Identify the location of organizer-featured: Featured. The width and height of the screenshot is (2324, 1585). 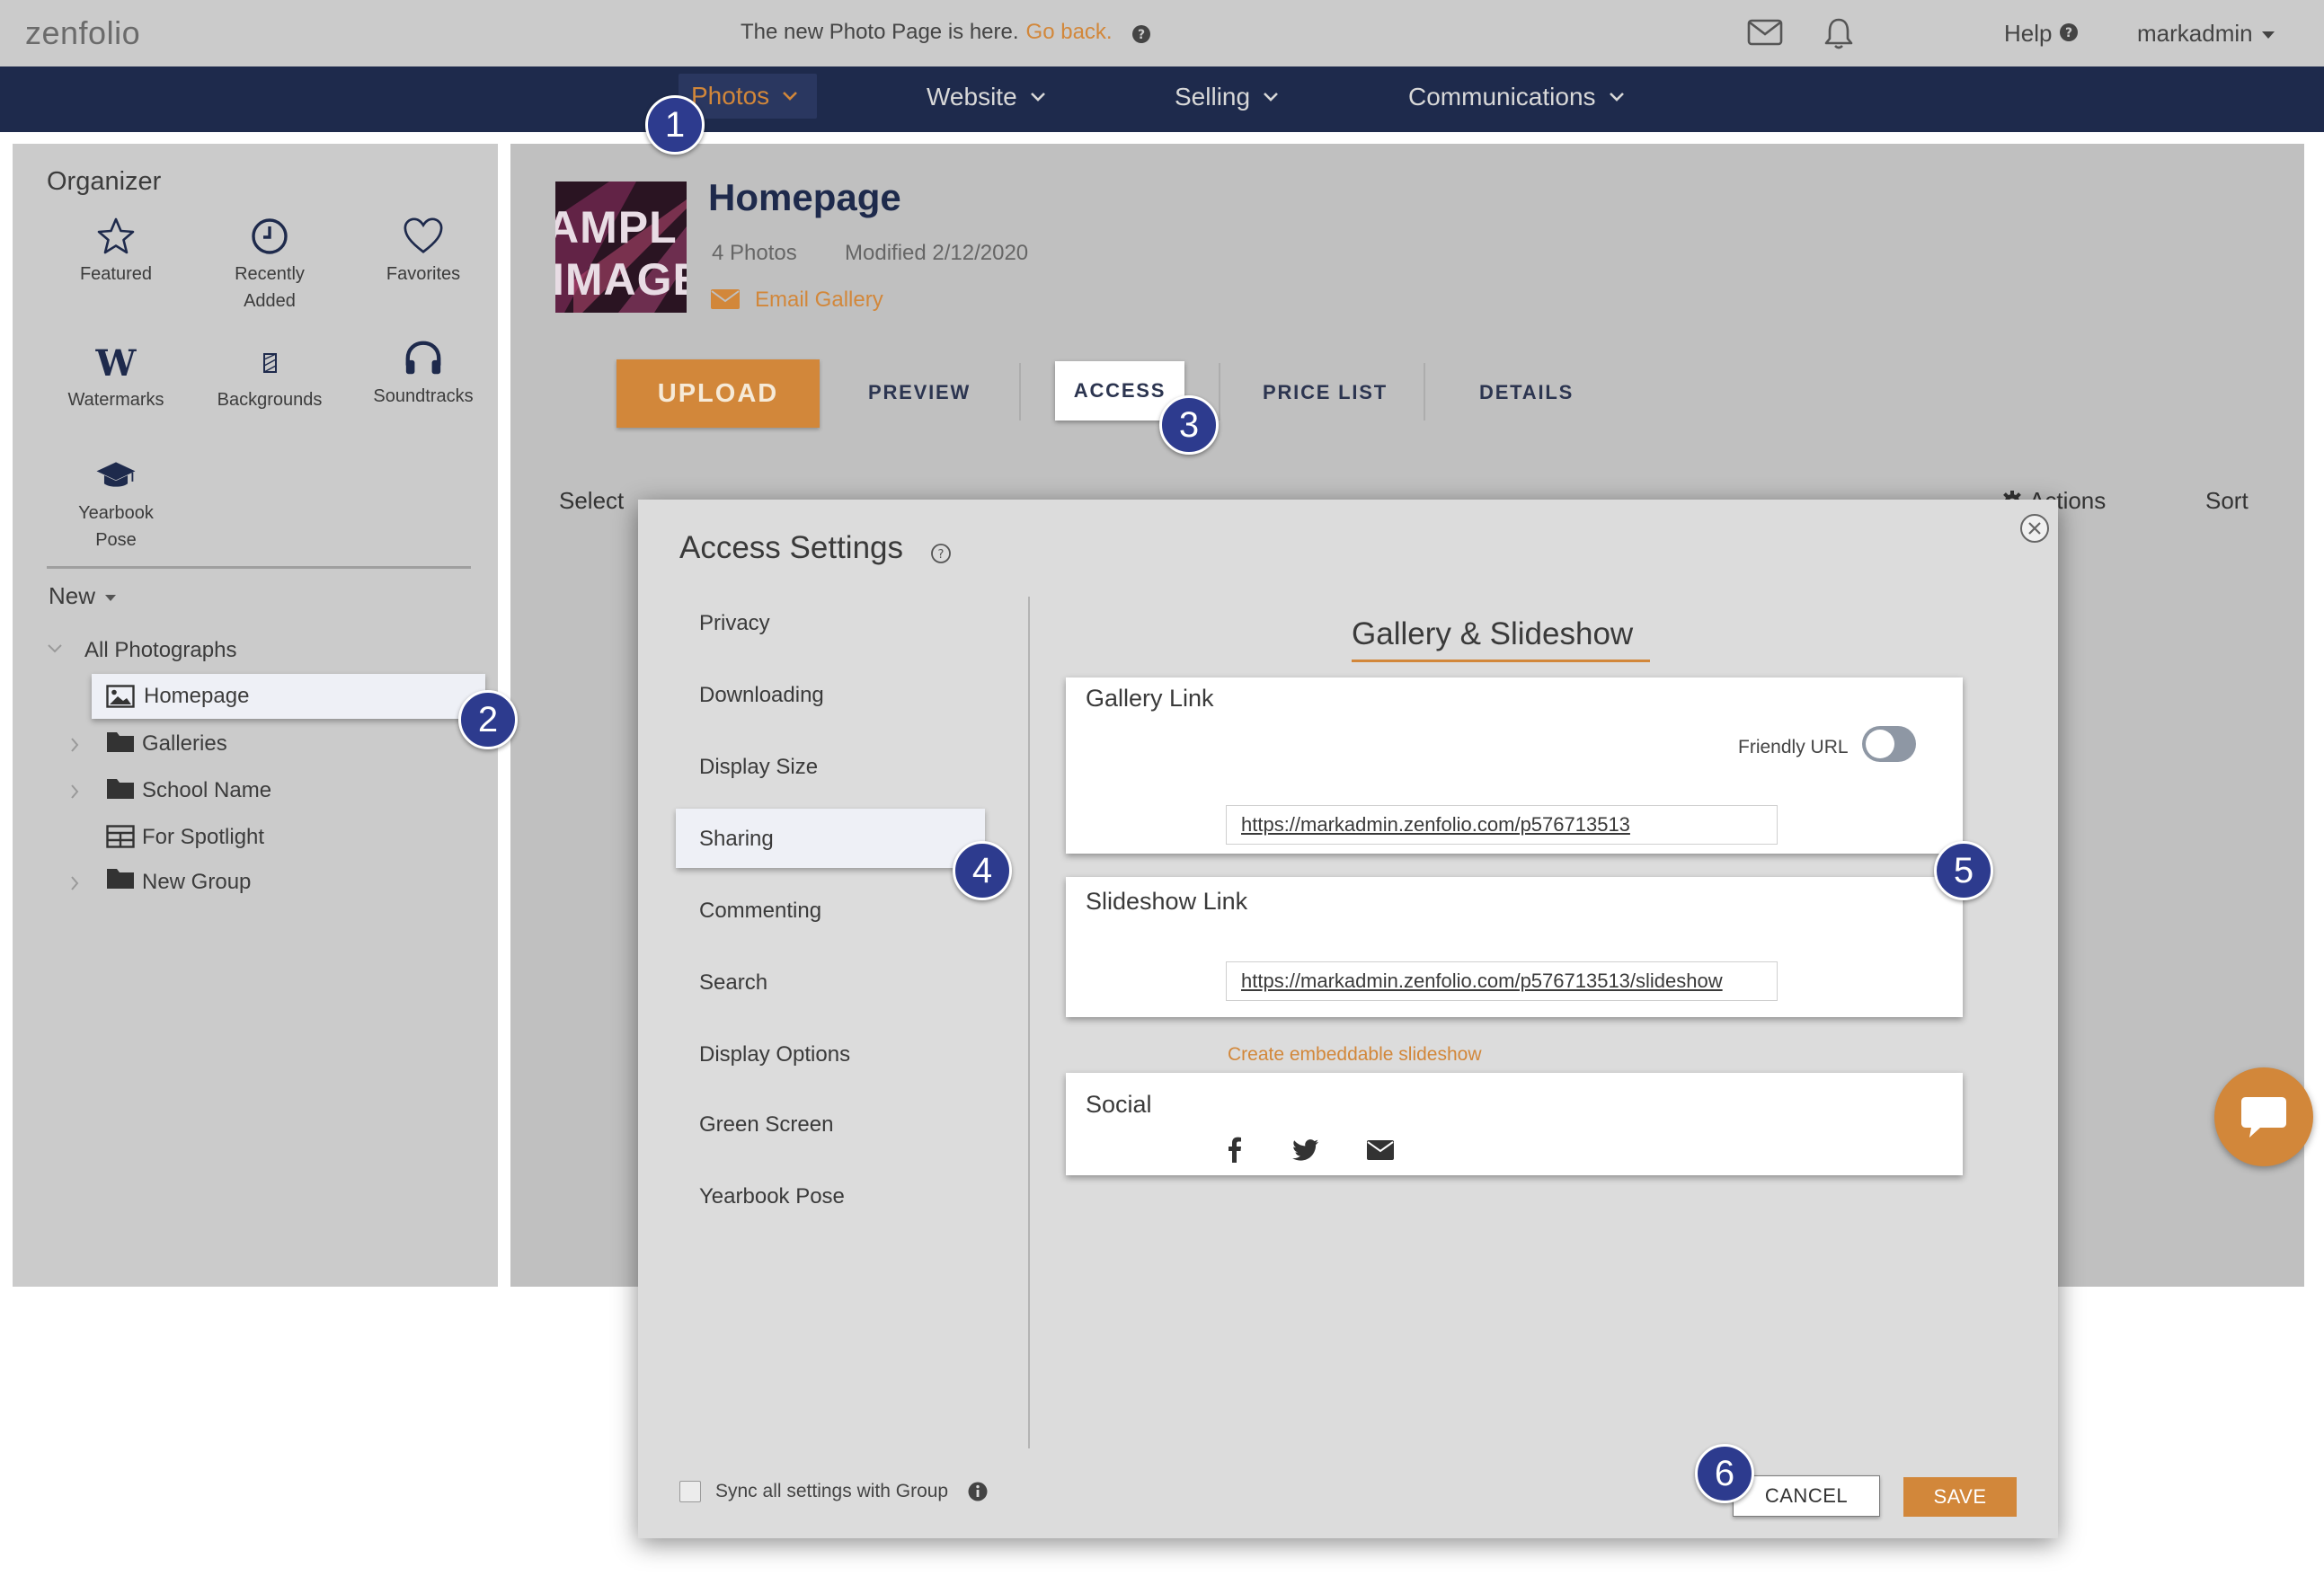
(116, 252).